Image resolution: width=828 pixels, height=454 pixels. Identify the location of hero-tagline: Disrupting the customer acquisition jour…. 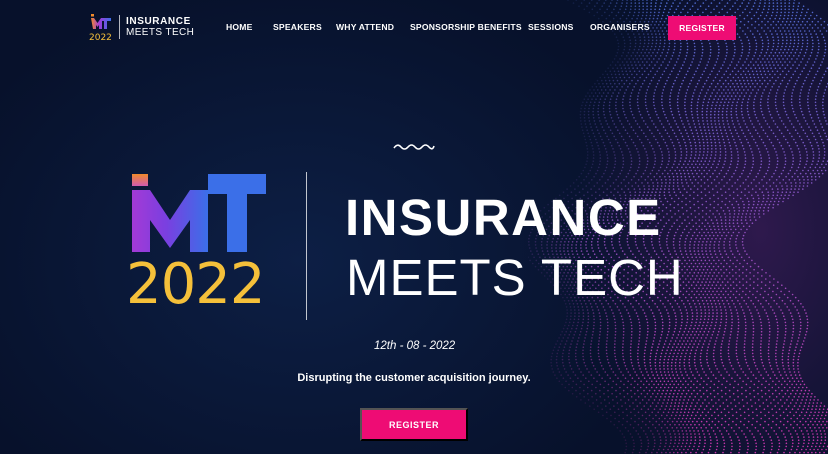
(414, 378).